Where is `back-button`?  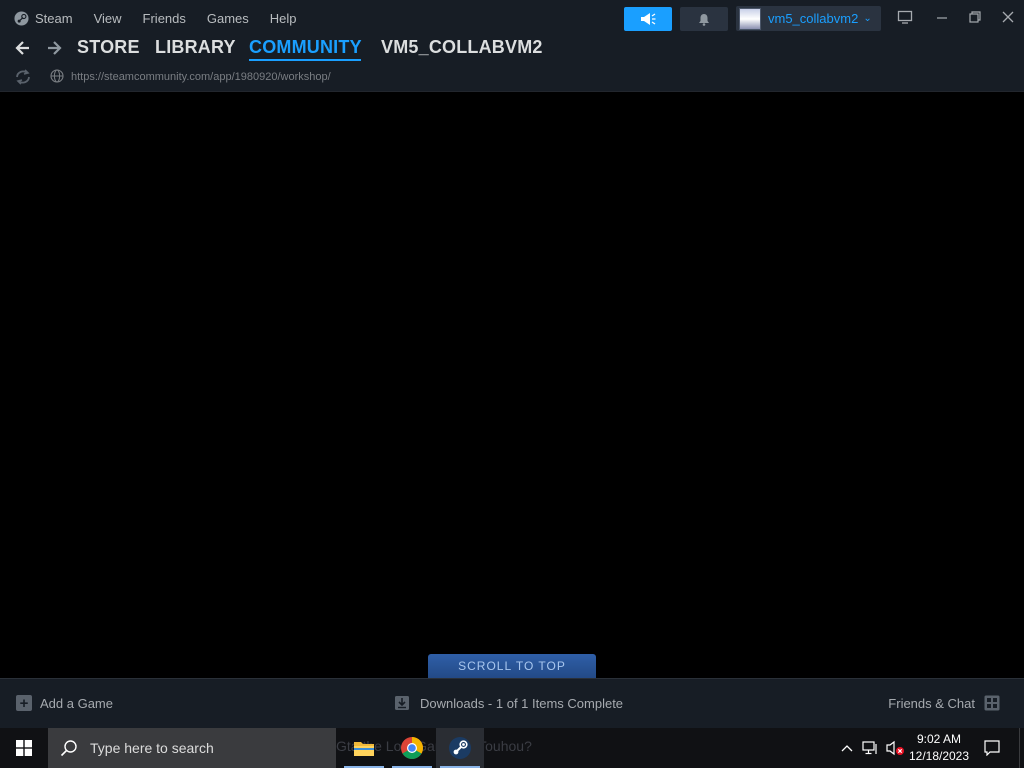 back-button is located at coordinates (22, 48).